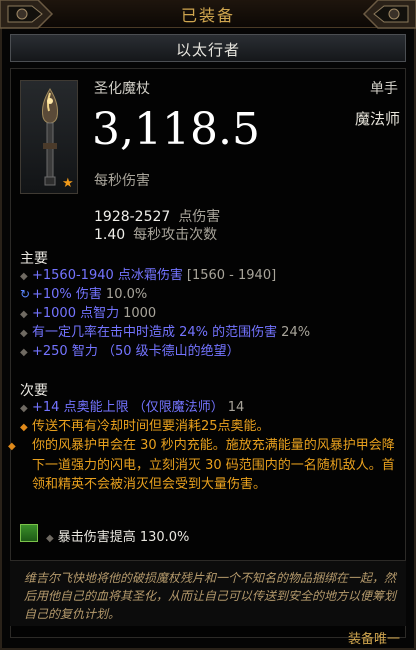 The width and height of the screenshot is (416, 650). What do you see at coordinates (210, 352) in the screenshot?
I see `primary-affix: ◆ +250 智力 （50 级卡德山的绝望）` at bounding box center [210, 352].